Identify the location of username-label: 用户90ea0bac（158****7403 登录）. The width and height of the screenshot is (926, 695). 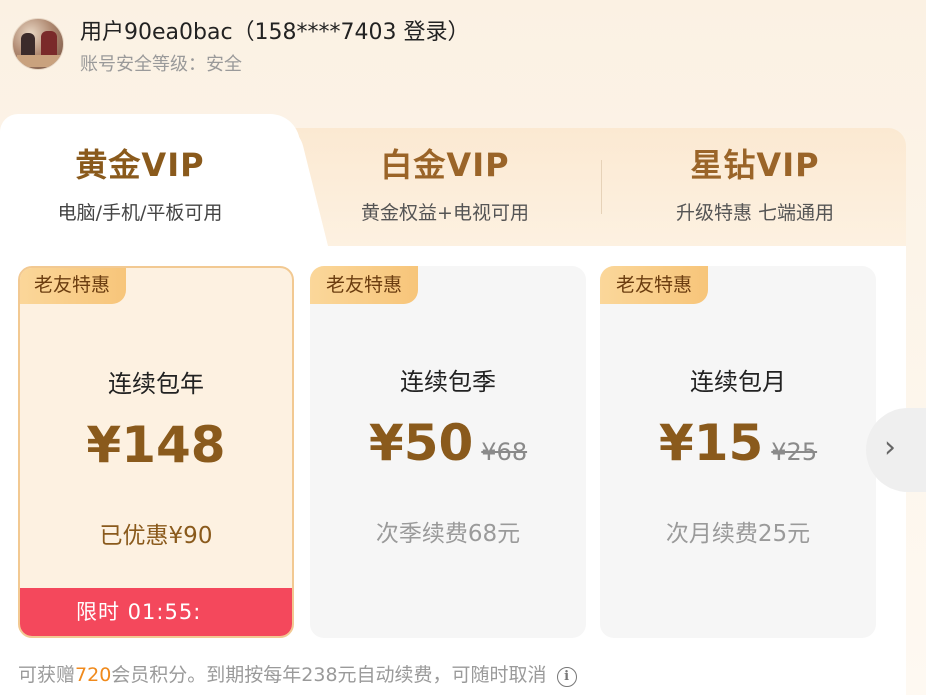
(275, 32).